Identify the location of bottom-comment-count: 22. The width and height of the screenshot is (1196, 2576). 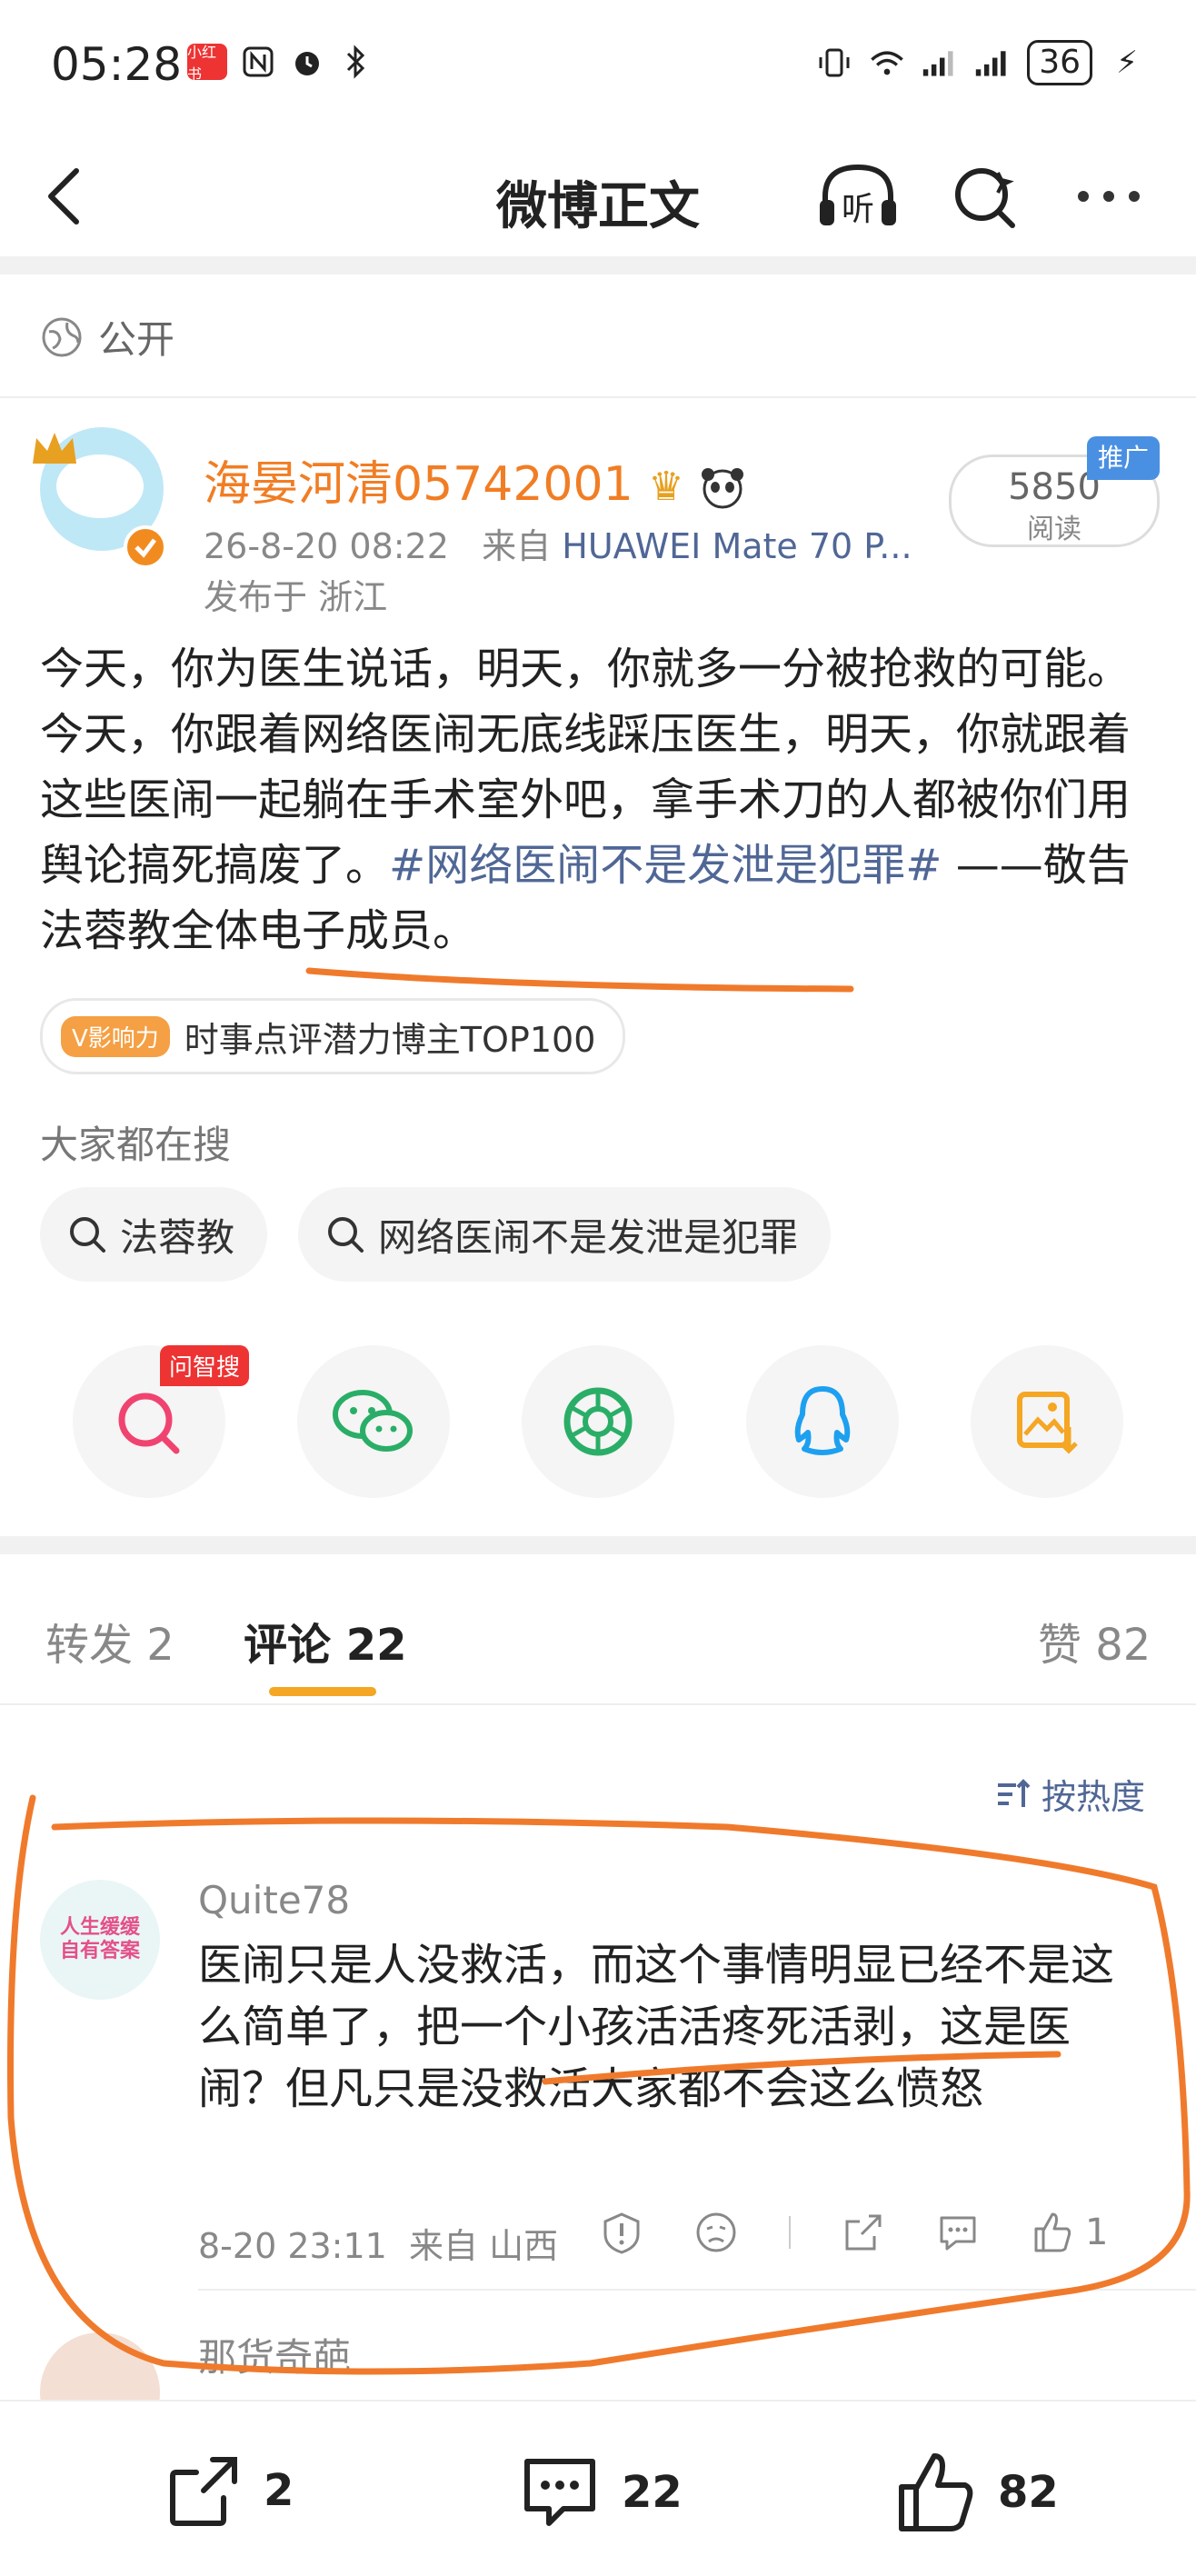
(652, 2492).